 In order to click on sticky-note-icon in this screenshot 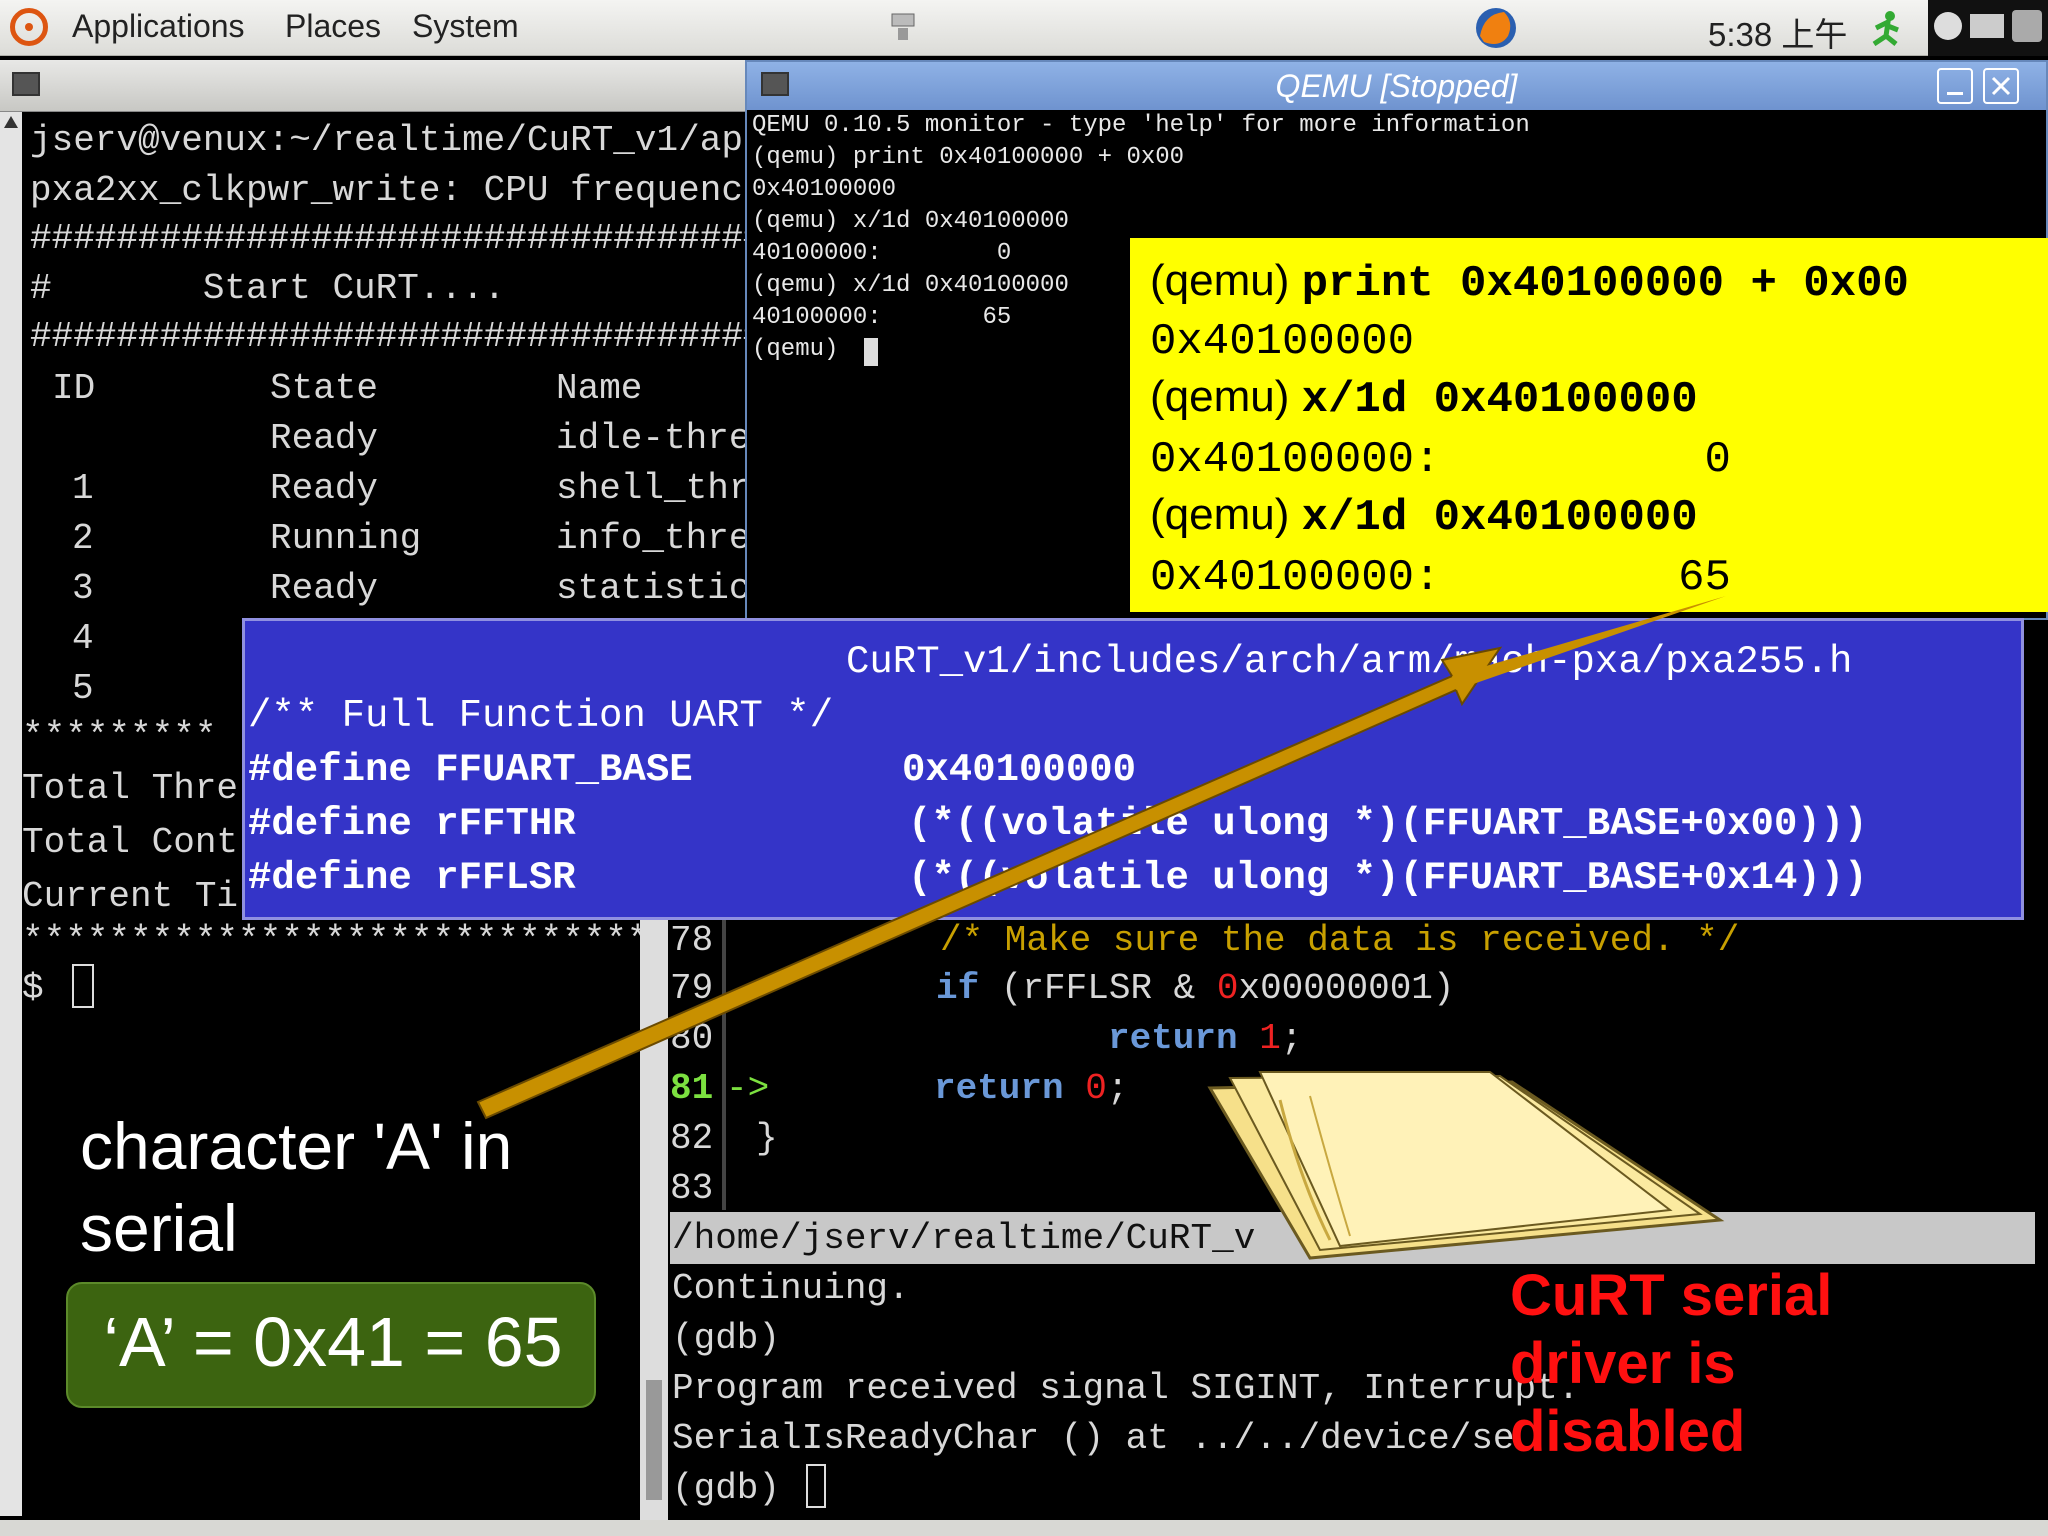, I will do `click(1466, 1165)`.